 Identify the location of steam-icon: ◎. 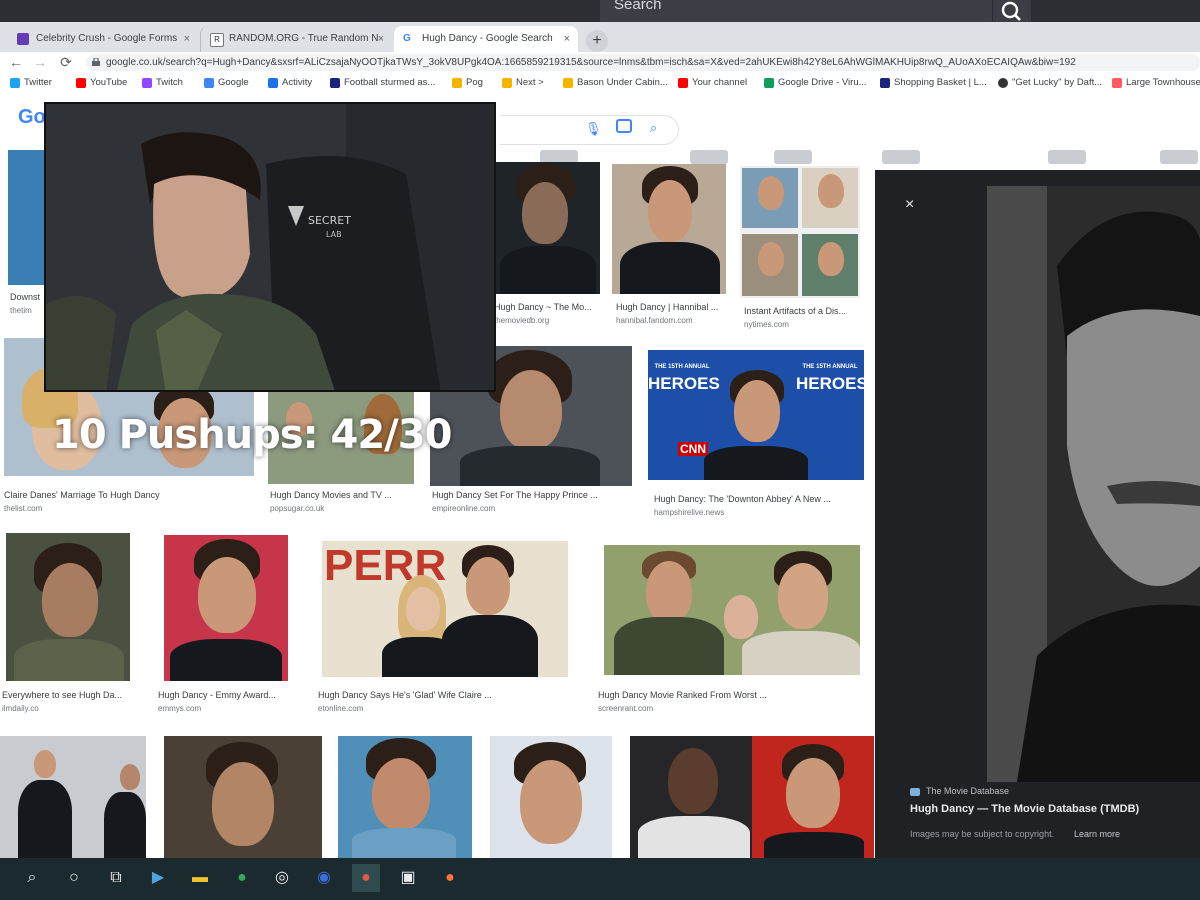
(282, 878).